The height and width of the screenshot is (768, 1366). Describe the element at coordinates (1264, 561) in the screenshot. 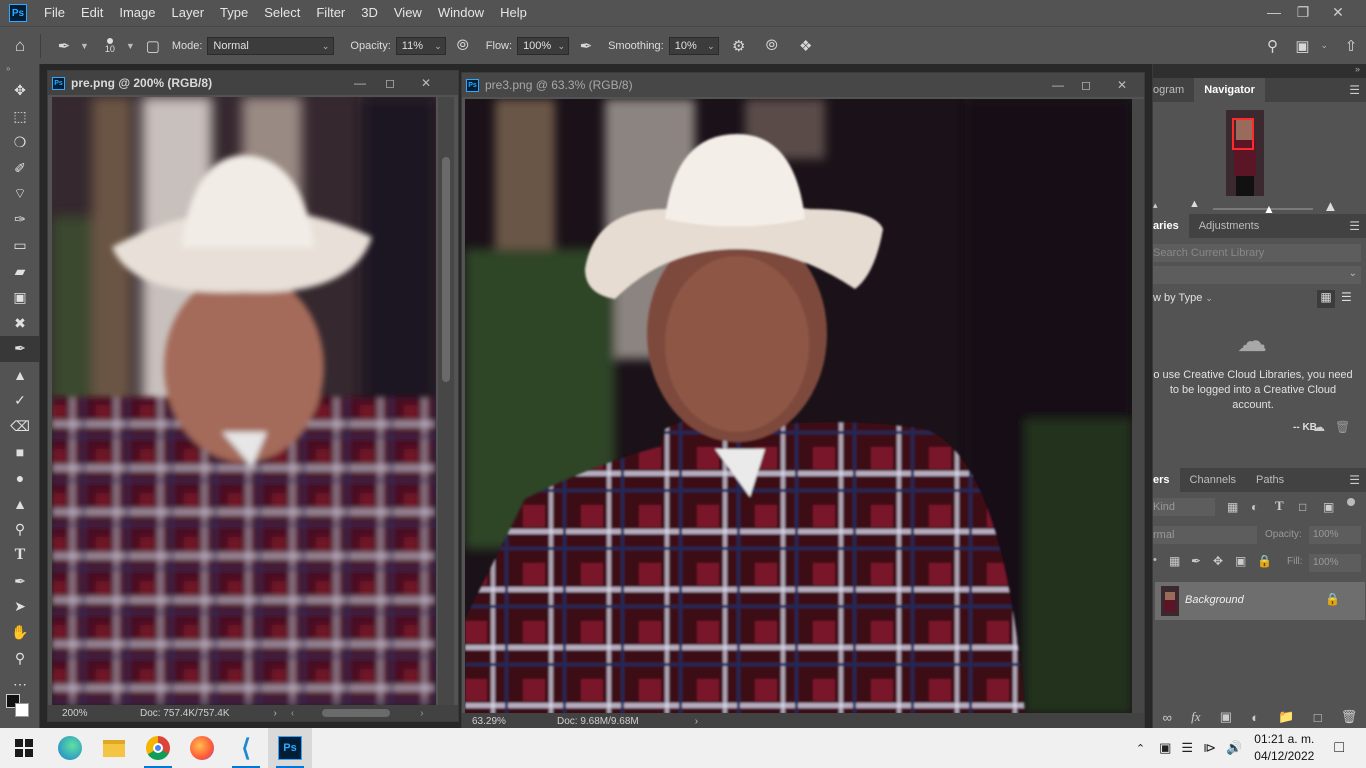

I see `lock-all-icon: 🔒` at that location.